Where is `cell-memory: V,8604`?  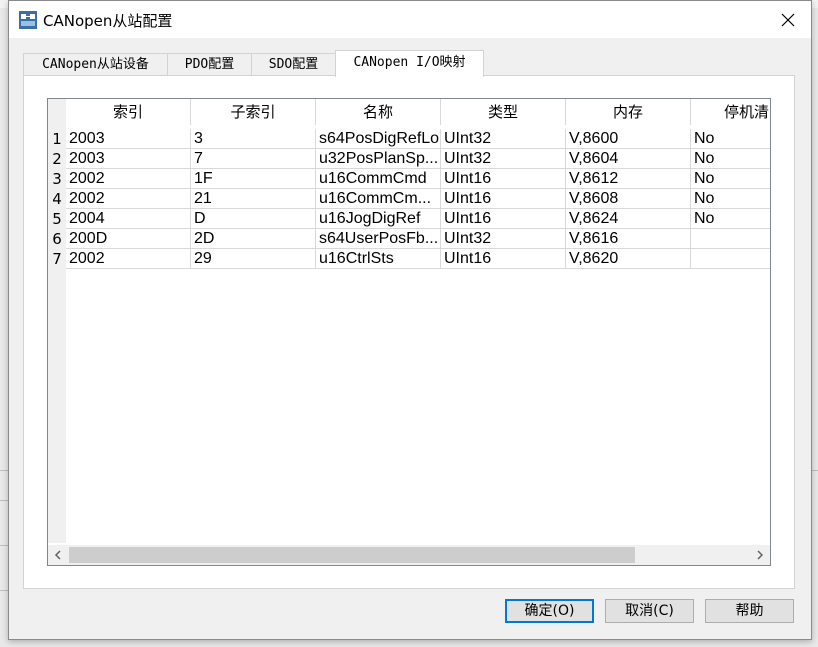 cell-memory: V,8604 is located at coordinates (628, 159).